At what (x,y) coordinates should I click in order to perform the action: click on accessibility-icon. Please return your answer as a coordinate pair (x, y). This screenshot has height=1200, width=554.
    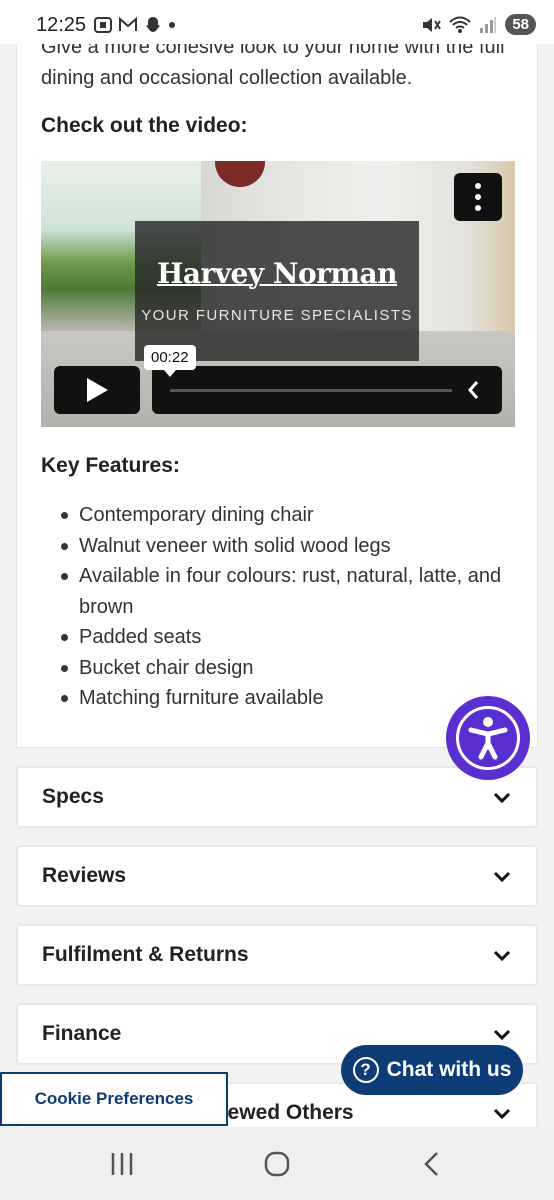
    Looking at the image, I should click on (488, 738).